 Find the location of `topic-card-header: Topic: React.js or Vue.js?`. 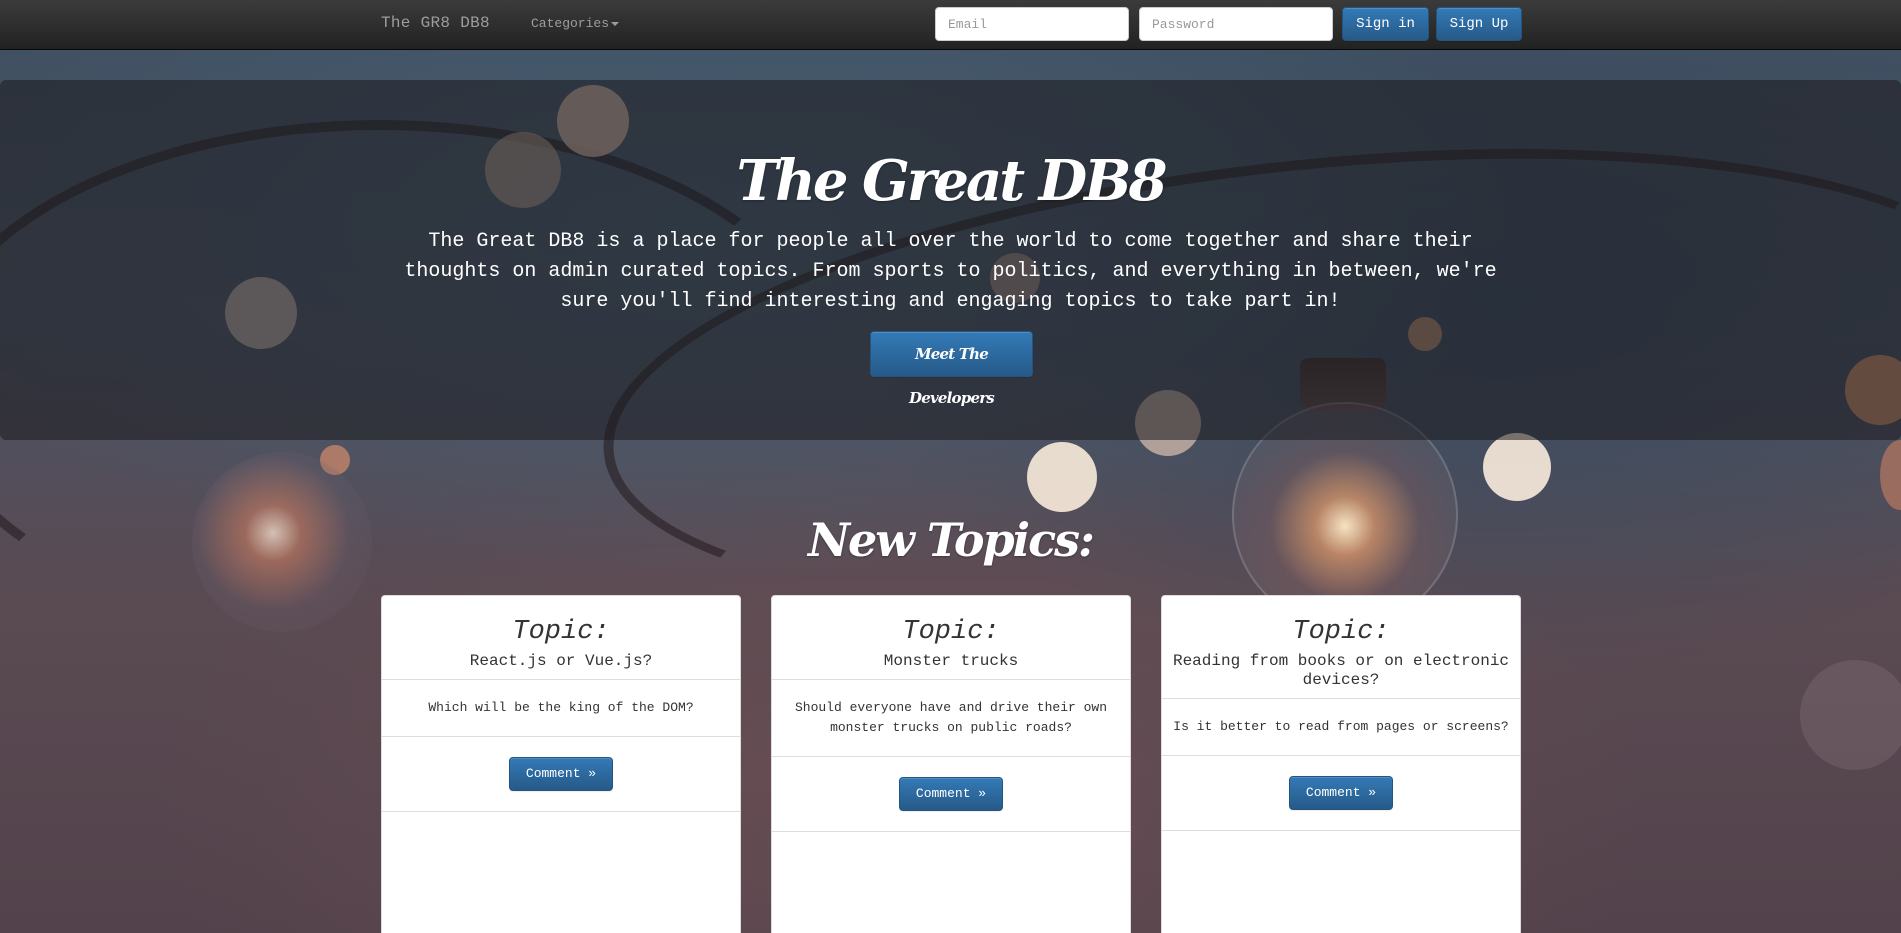

topic-card-header: Topic: React.js or Vue.js? is located at coordinates (561, 638).